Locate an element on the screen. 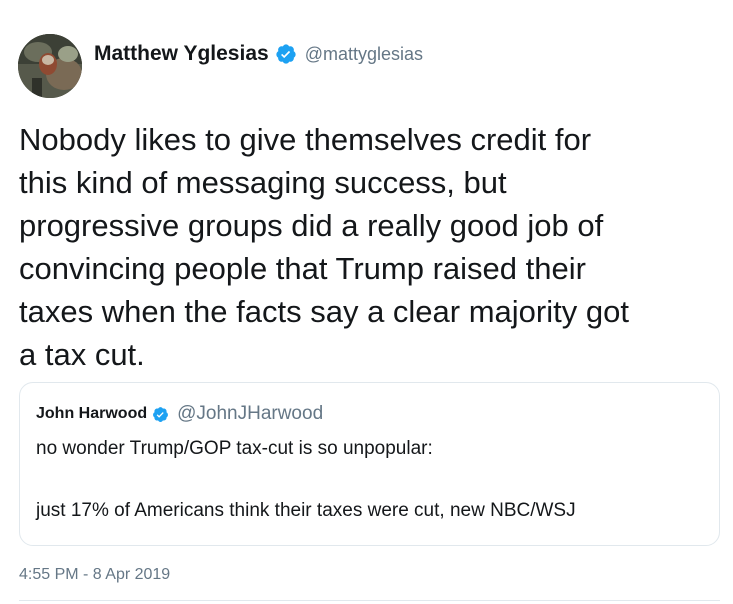 This screenshot has width=733, height=604. avatar is located at coordinates (50, 66).